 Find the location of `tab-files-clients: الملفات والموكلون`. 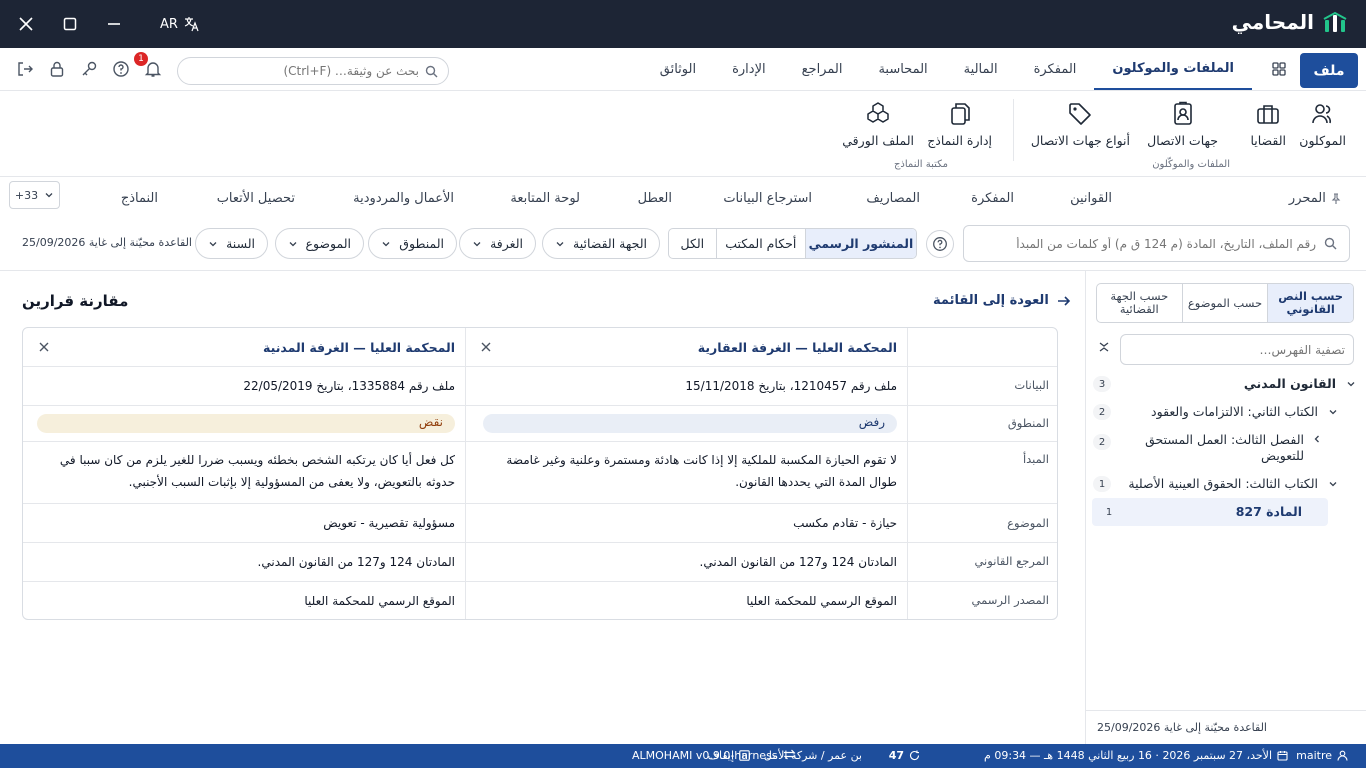

tab-files-clients: الملفات والموكلون is located at coordinates (1173, 69).